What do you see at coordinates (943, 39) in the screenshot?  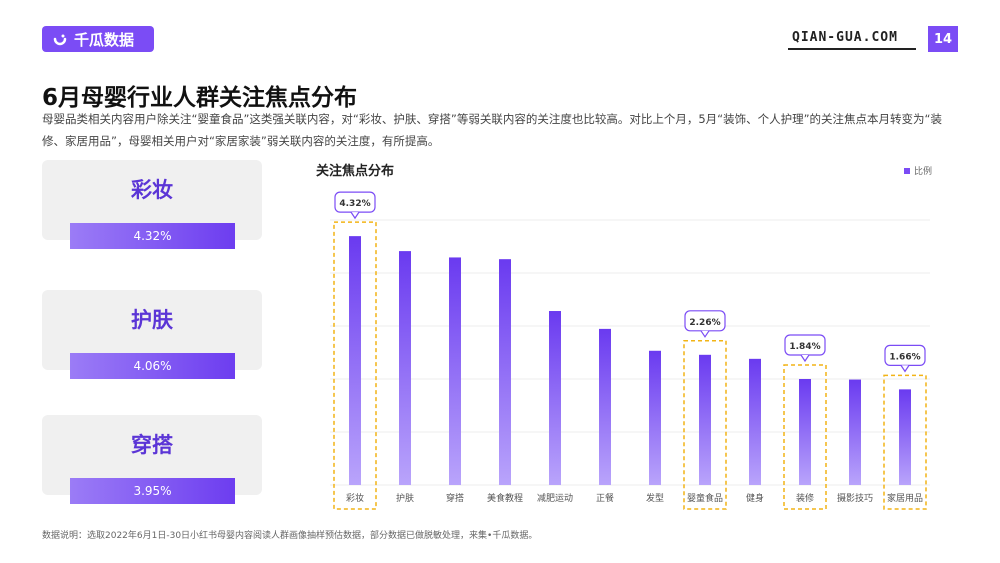 I see `page-number: 14` at bounding box center [943, 39].